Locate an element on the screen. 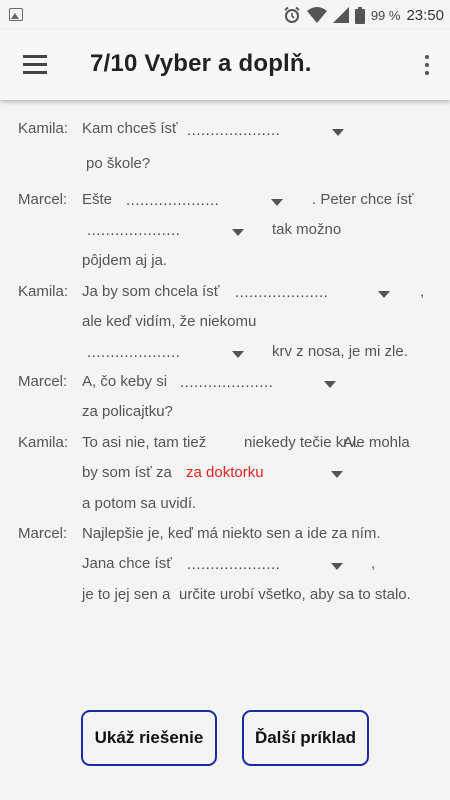 The width and height of the screenshot is (450, 800). dialog-text: pôjdem aj ja. is located at coordinates (125, 260).